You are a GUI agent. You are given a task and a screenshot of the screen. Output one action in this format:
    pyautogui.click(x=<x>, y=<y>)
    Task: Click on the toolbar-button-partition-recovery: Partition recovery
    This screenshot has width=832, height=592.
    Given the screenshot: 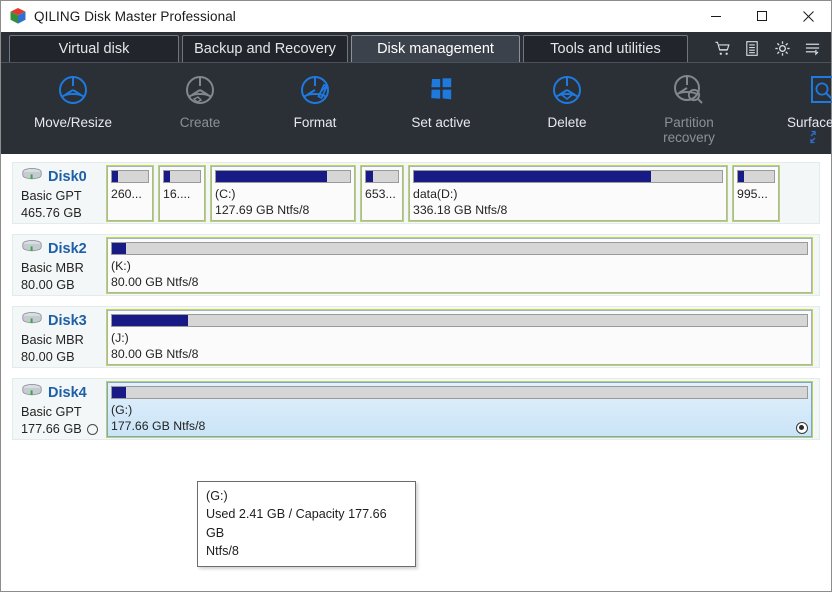 What is the action you would take?
    pyautogui.click(x=689, y=104)
    